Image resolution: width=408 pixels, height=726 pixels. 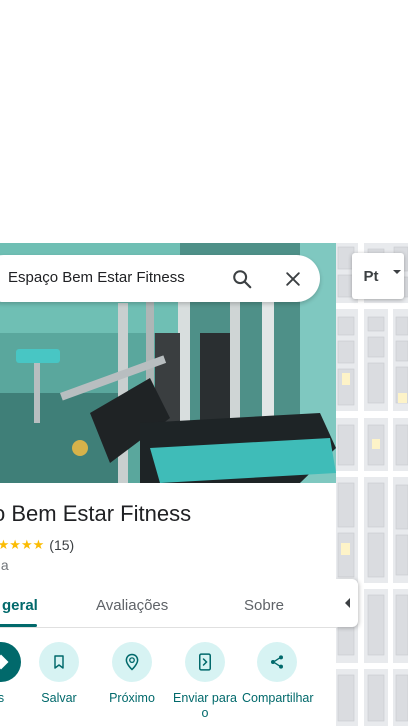 I want to click on star-rating-icon: ★★★★★, so click(x=22, y=544).